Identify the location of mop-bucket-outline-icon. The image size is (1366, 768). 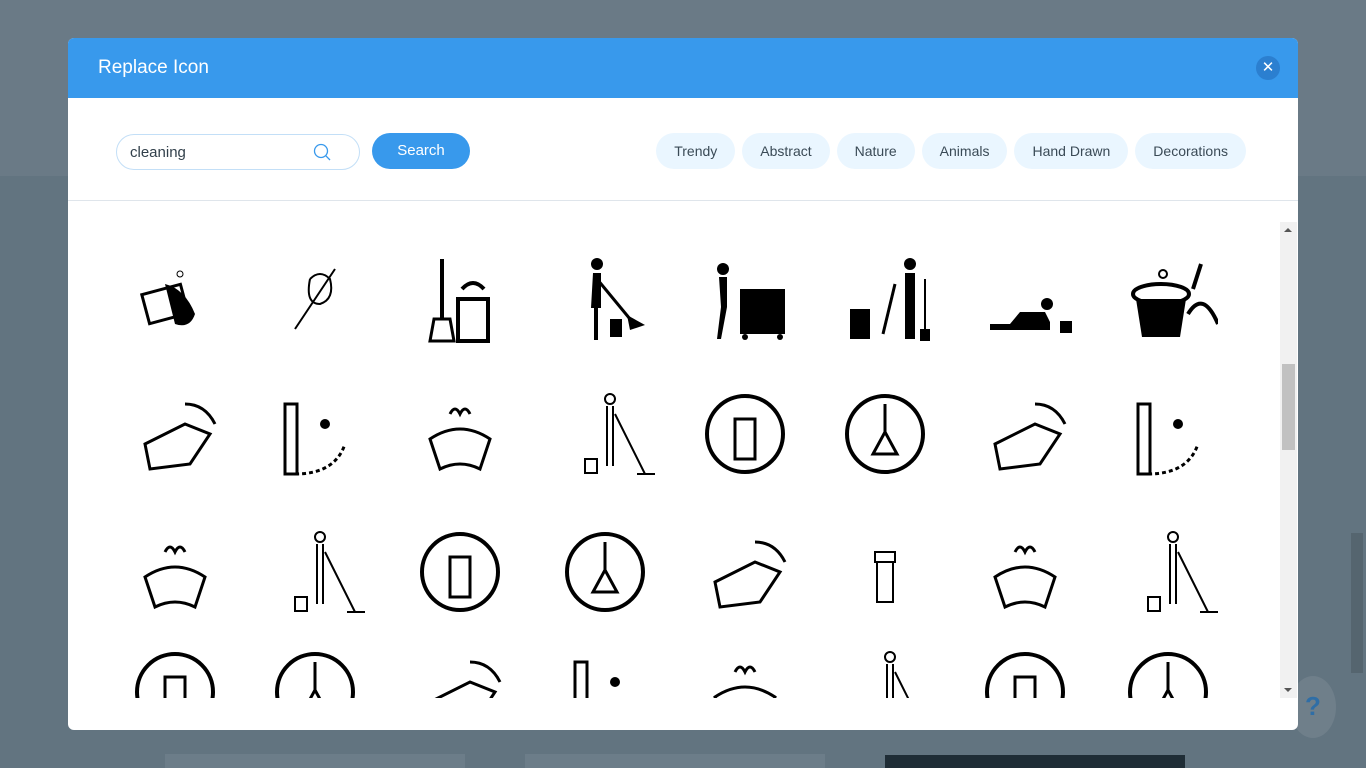
(1183, 572).